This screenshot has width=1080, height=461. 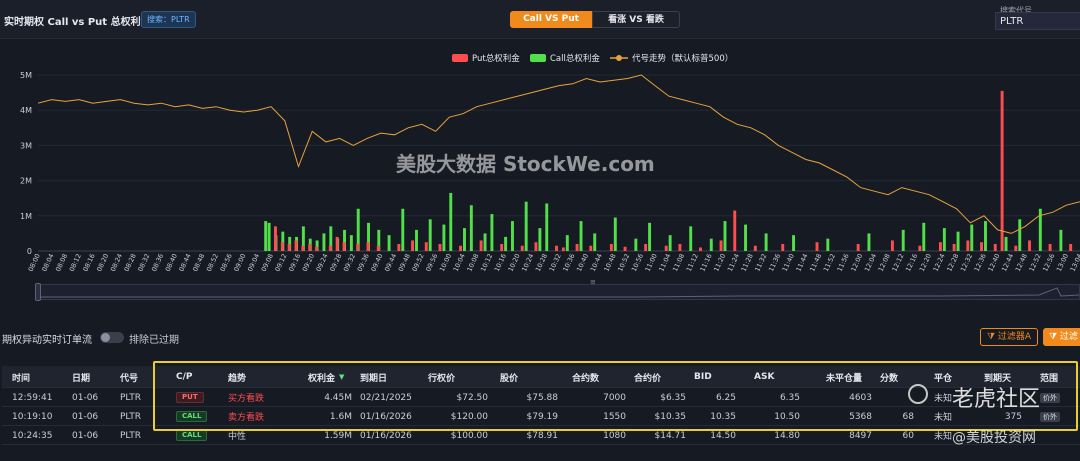 I want to click on cell-time: 10:24:35, so click(x=40, y=435).